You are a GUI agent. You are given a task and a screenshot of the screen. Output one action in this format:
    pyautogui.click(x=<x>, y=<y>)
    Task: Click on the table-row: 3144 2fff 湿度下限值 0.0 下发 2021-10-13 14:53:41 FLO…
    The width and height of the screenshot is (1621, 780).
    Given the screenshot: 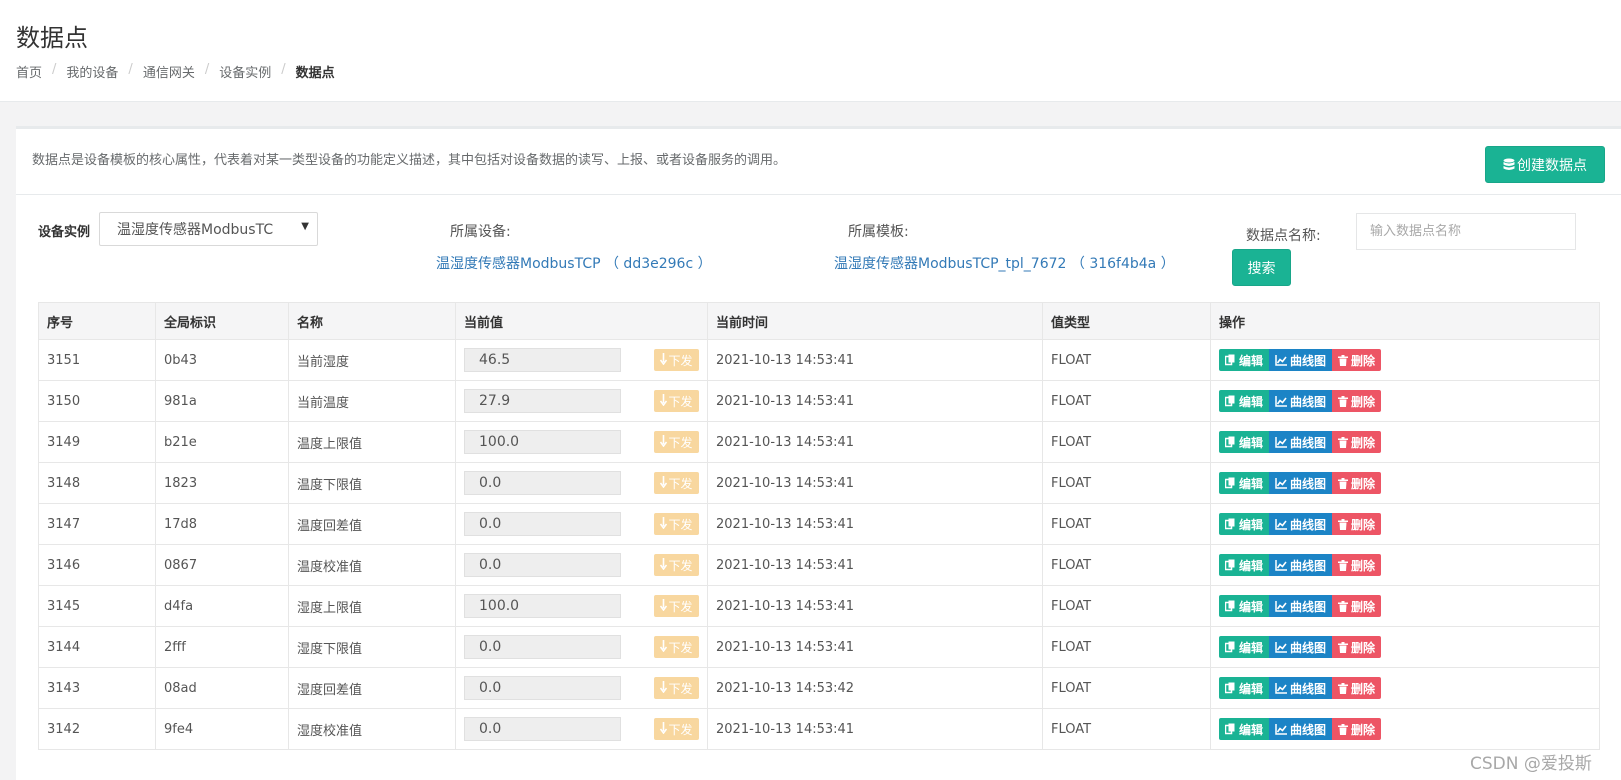 What is the action you would take?
    pyautogui.click(x=819, y=647)
    